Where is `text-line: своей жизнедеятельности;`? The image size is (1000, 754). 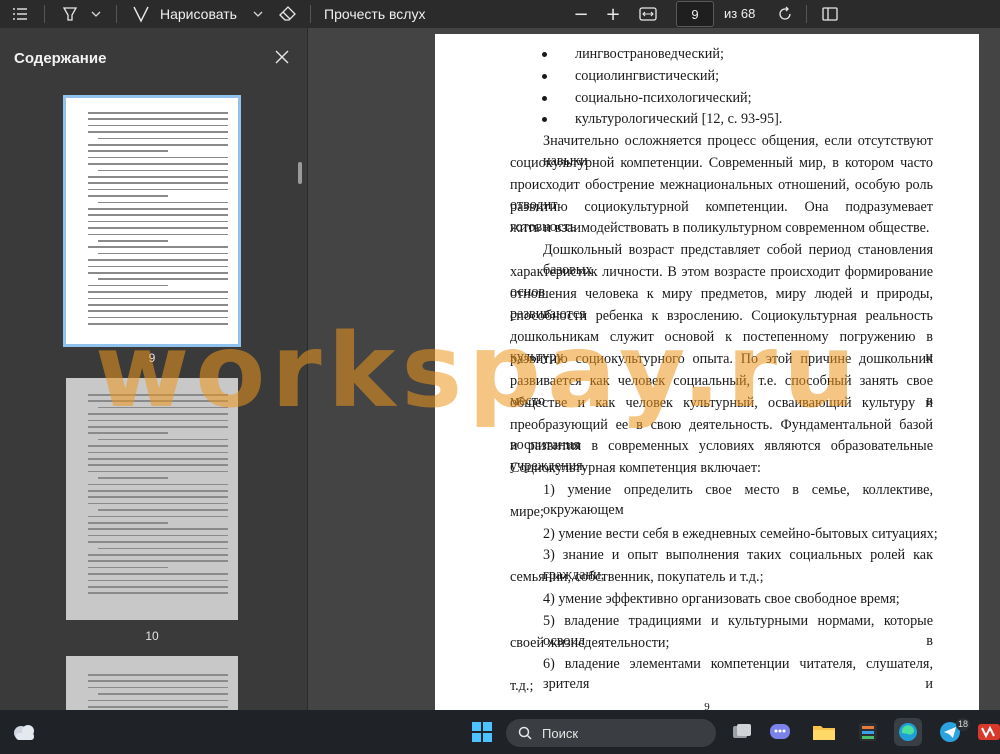 text-line: своей жизнедеятельности; is located at coordinates (590, 642).